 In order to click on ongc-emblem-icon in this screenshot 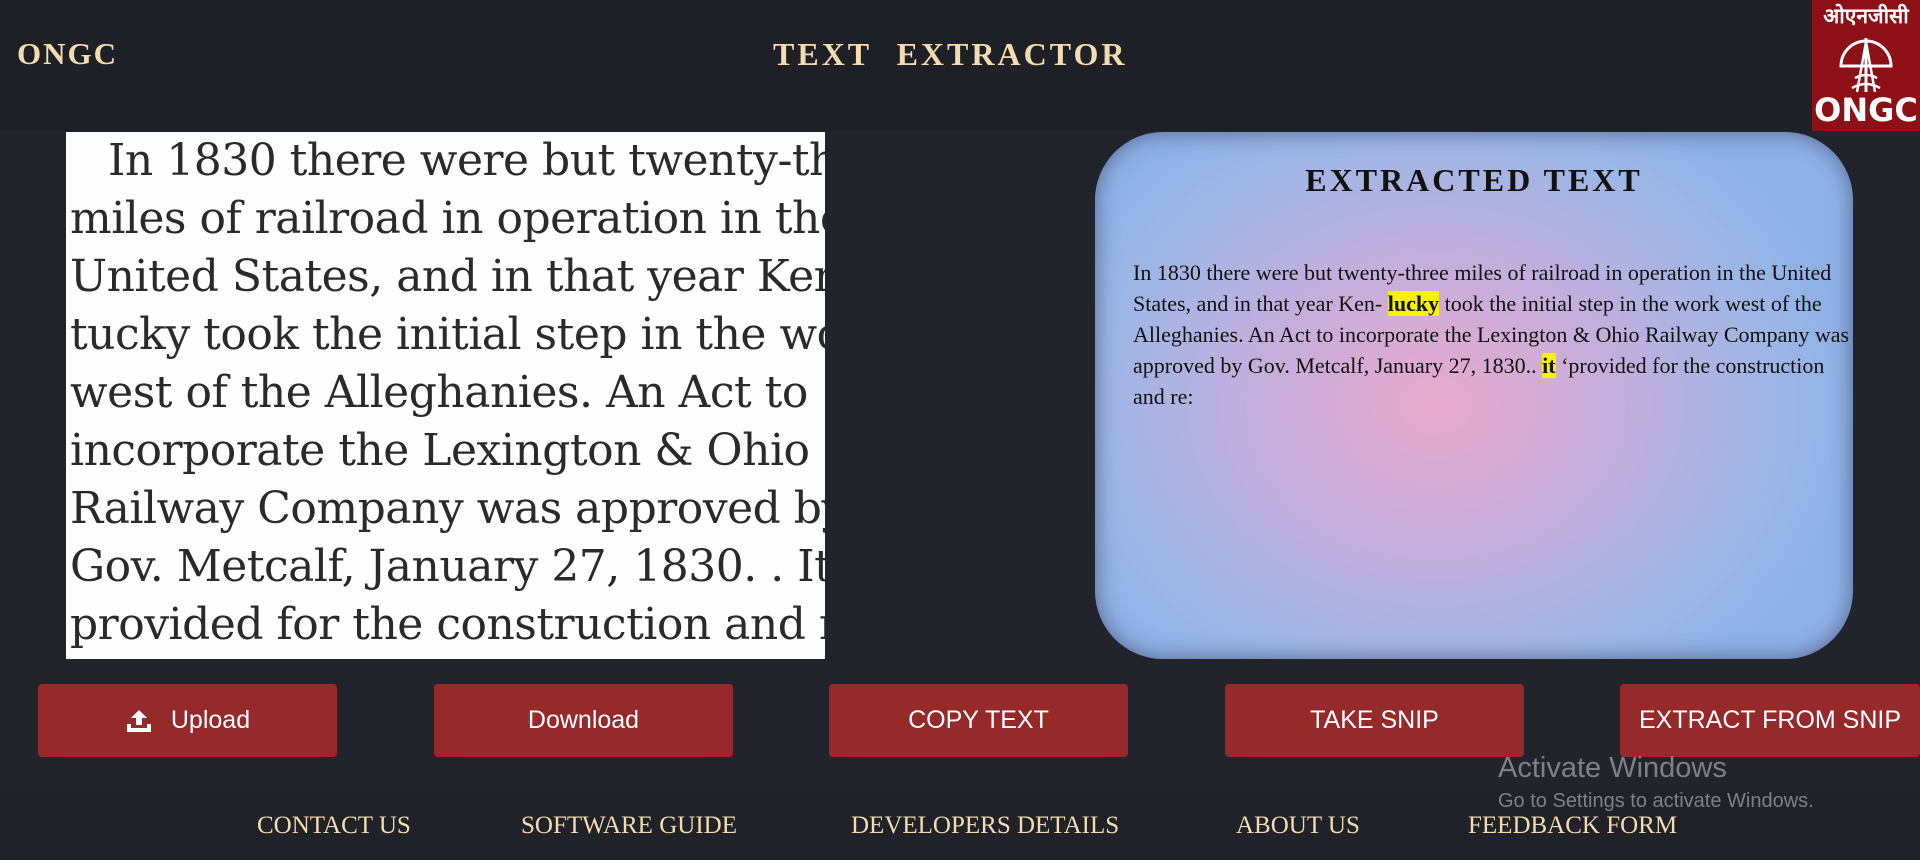, I will do `click(1866, 65)`.